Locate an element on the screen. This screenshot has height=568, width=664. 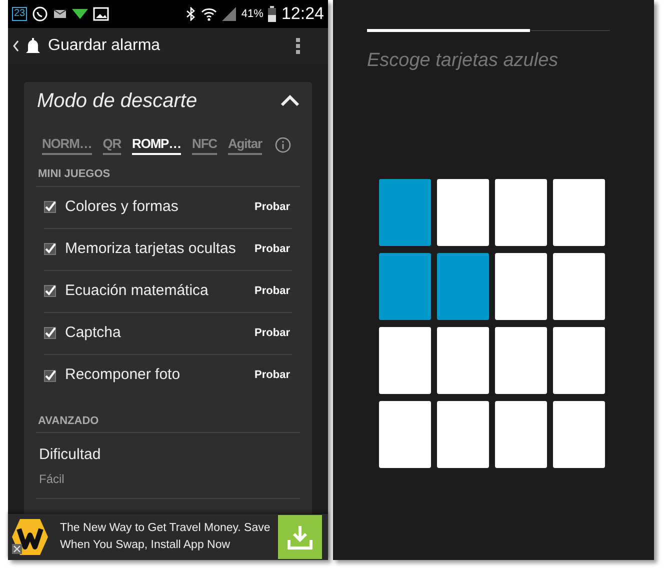
mail-icon is located at coordinates (60, 14).